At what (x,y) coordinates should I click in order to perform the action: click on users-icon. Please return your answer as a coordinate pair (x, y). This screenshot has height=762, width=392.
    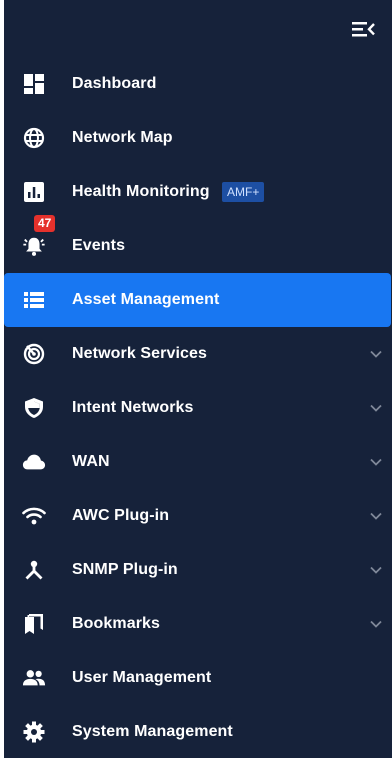
    Looking at the image, I should click on (34, 678).